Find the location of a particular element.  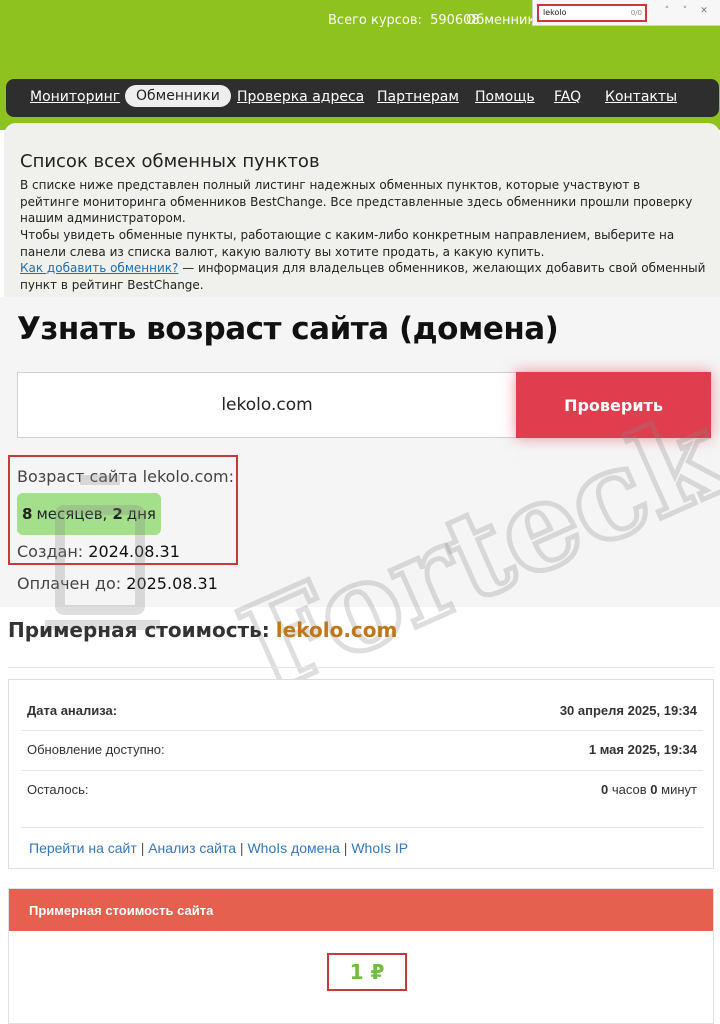

nav-item-faq: FAQ is located at coordinates (567, 97).